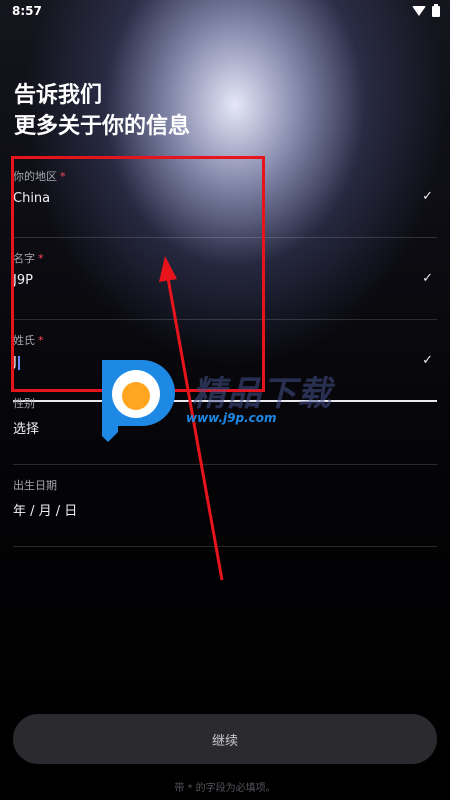 This screenshot has width=450, height=800. I want to click on watermark: 精品下载 www.j9p.com, so click(228, 401).